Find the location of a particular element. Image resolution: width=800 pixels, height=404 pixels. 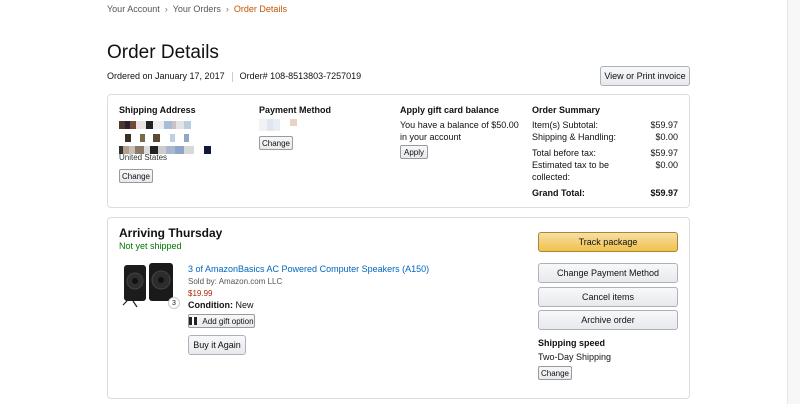

summary-row: Item(s) Subtotal: $59.97 is located at coordinates (605, 125).